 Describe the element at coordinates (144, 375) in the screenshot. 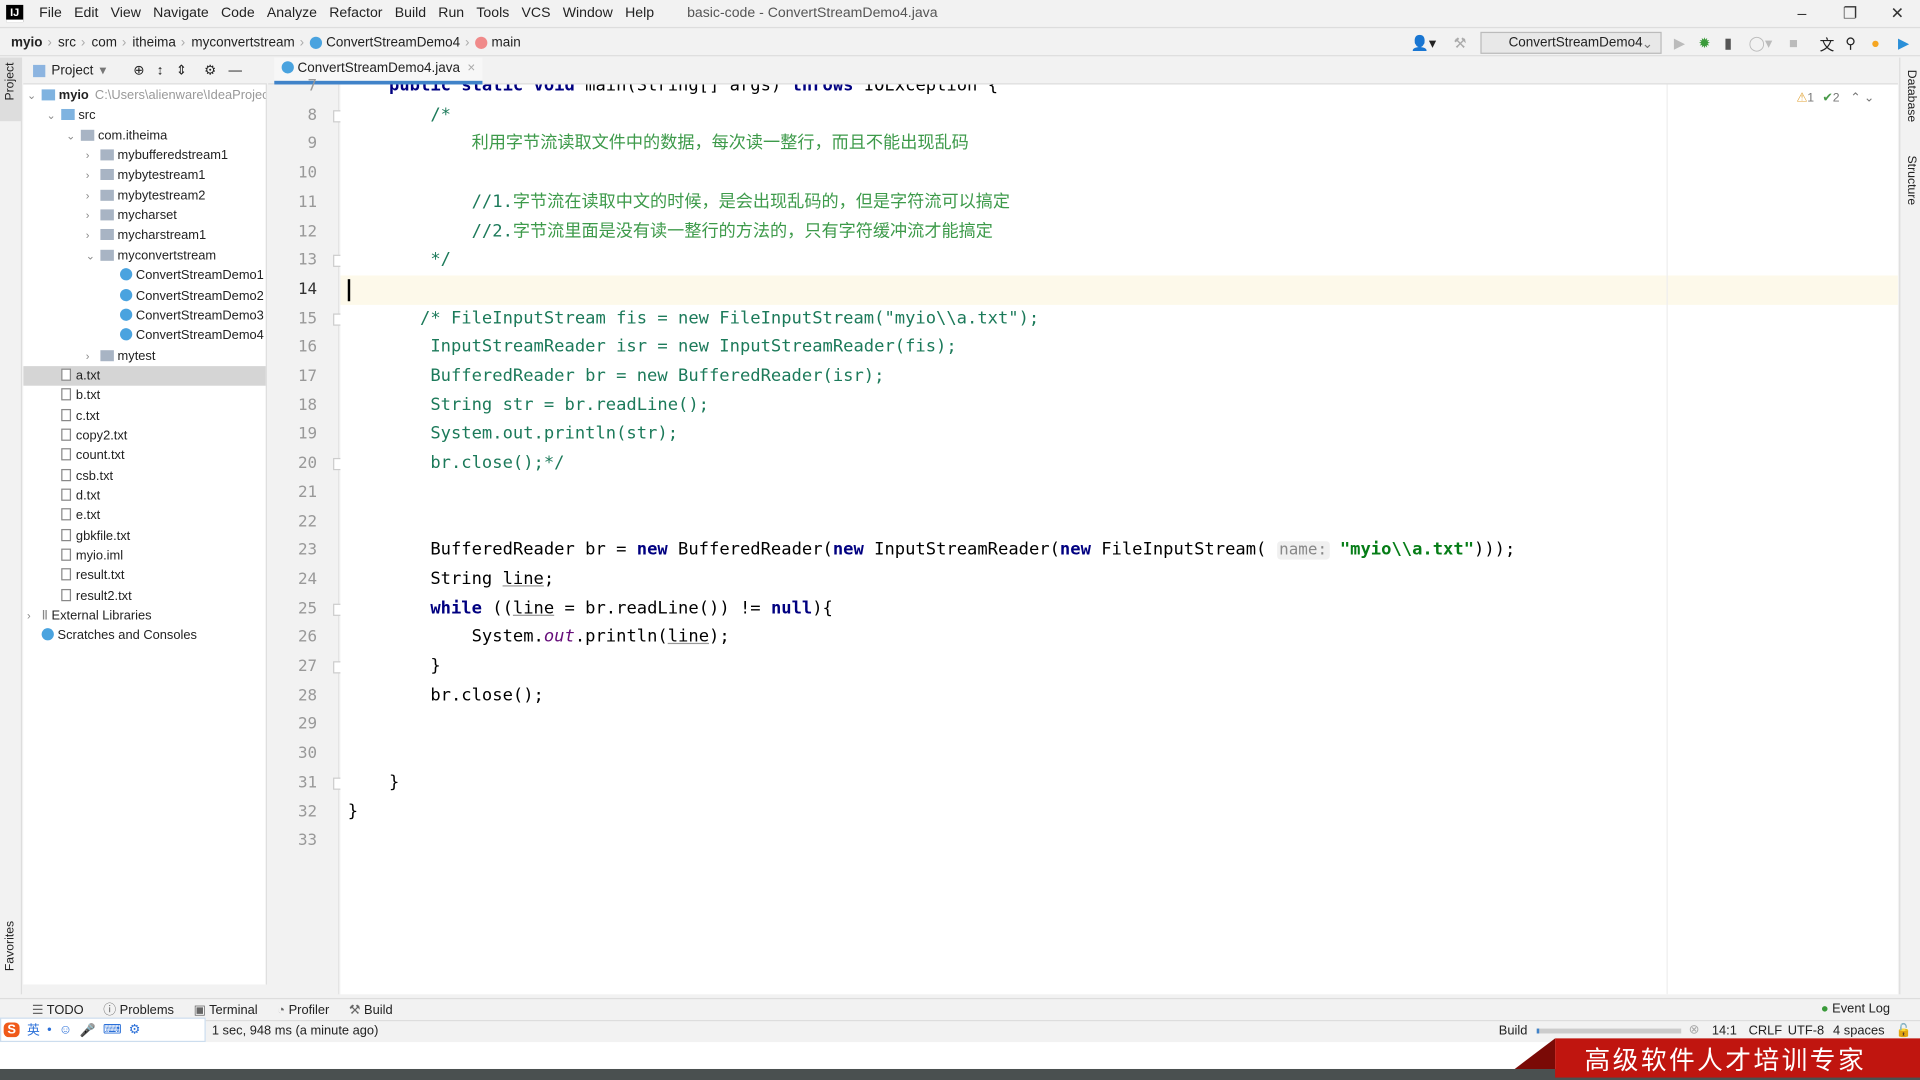

I see `tree-item: a.txt` at that location.